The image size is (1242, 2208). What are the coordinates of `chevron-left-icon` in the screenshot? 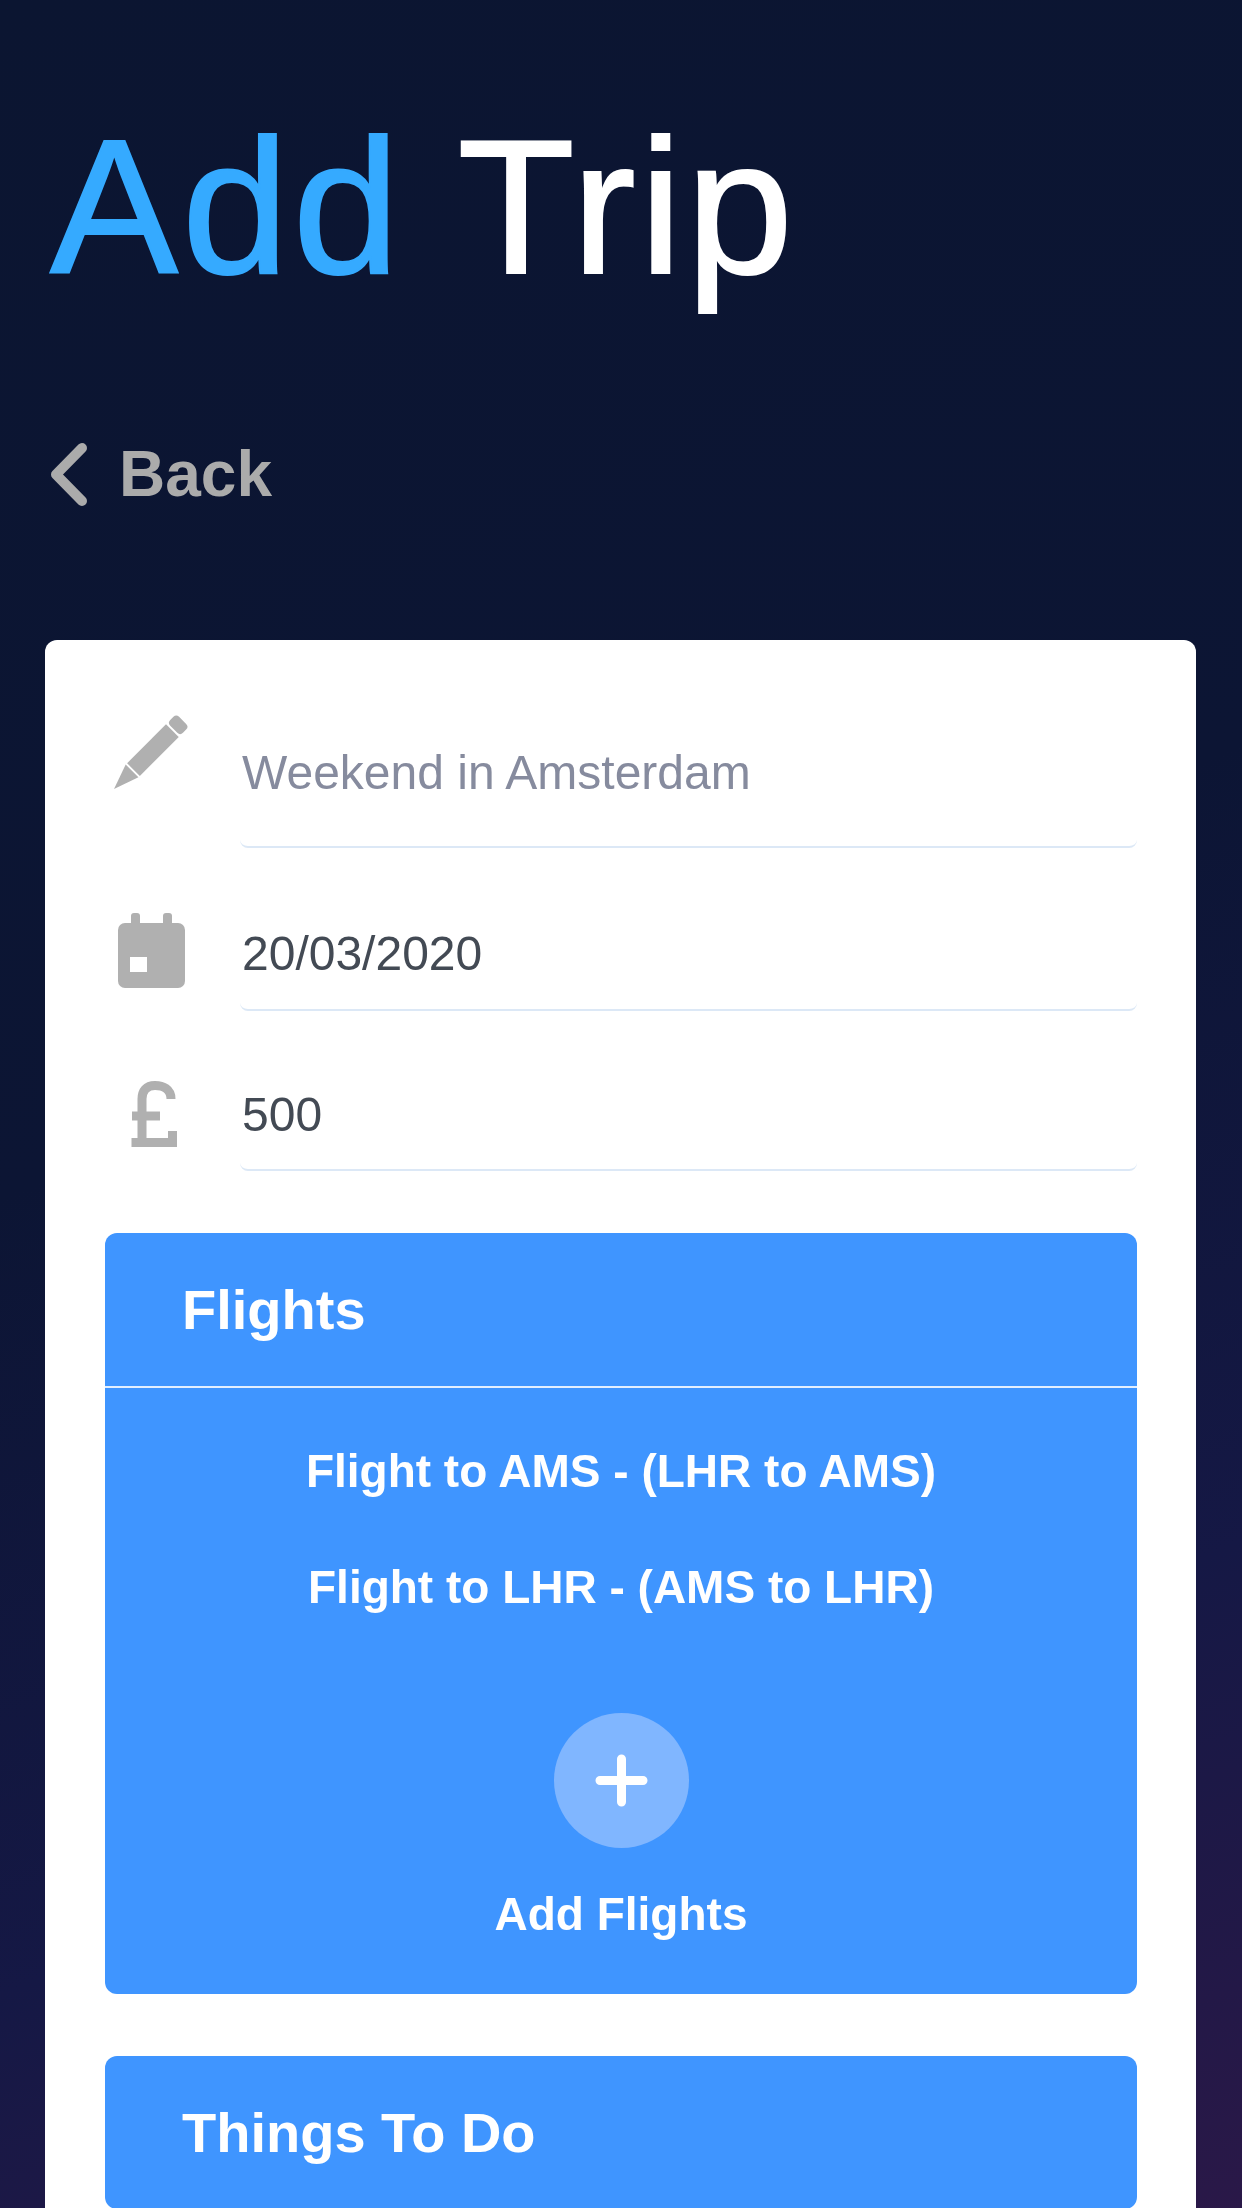 It's located at (69, 474).